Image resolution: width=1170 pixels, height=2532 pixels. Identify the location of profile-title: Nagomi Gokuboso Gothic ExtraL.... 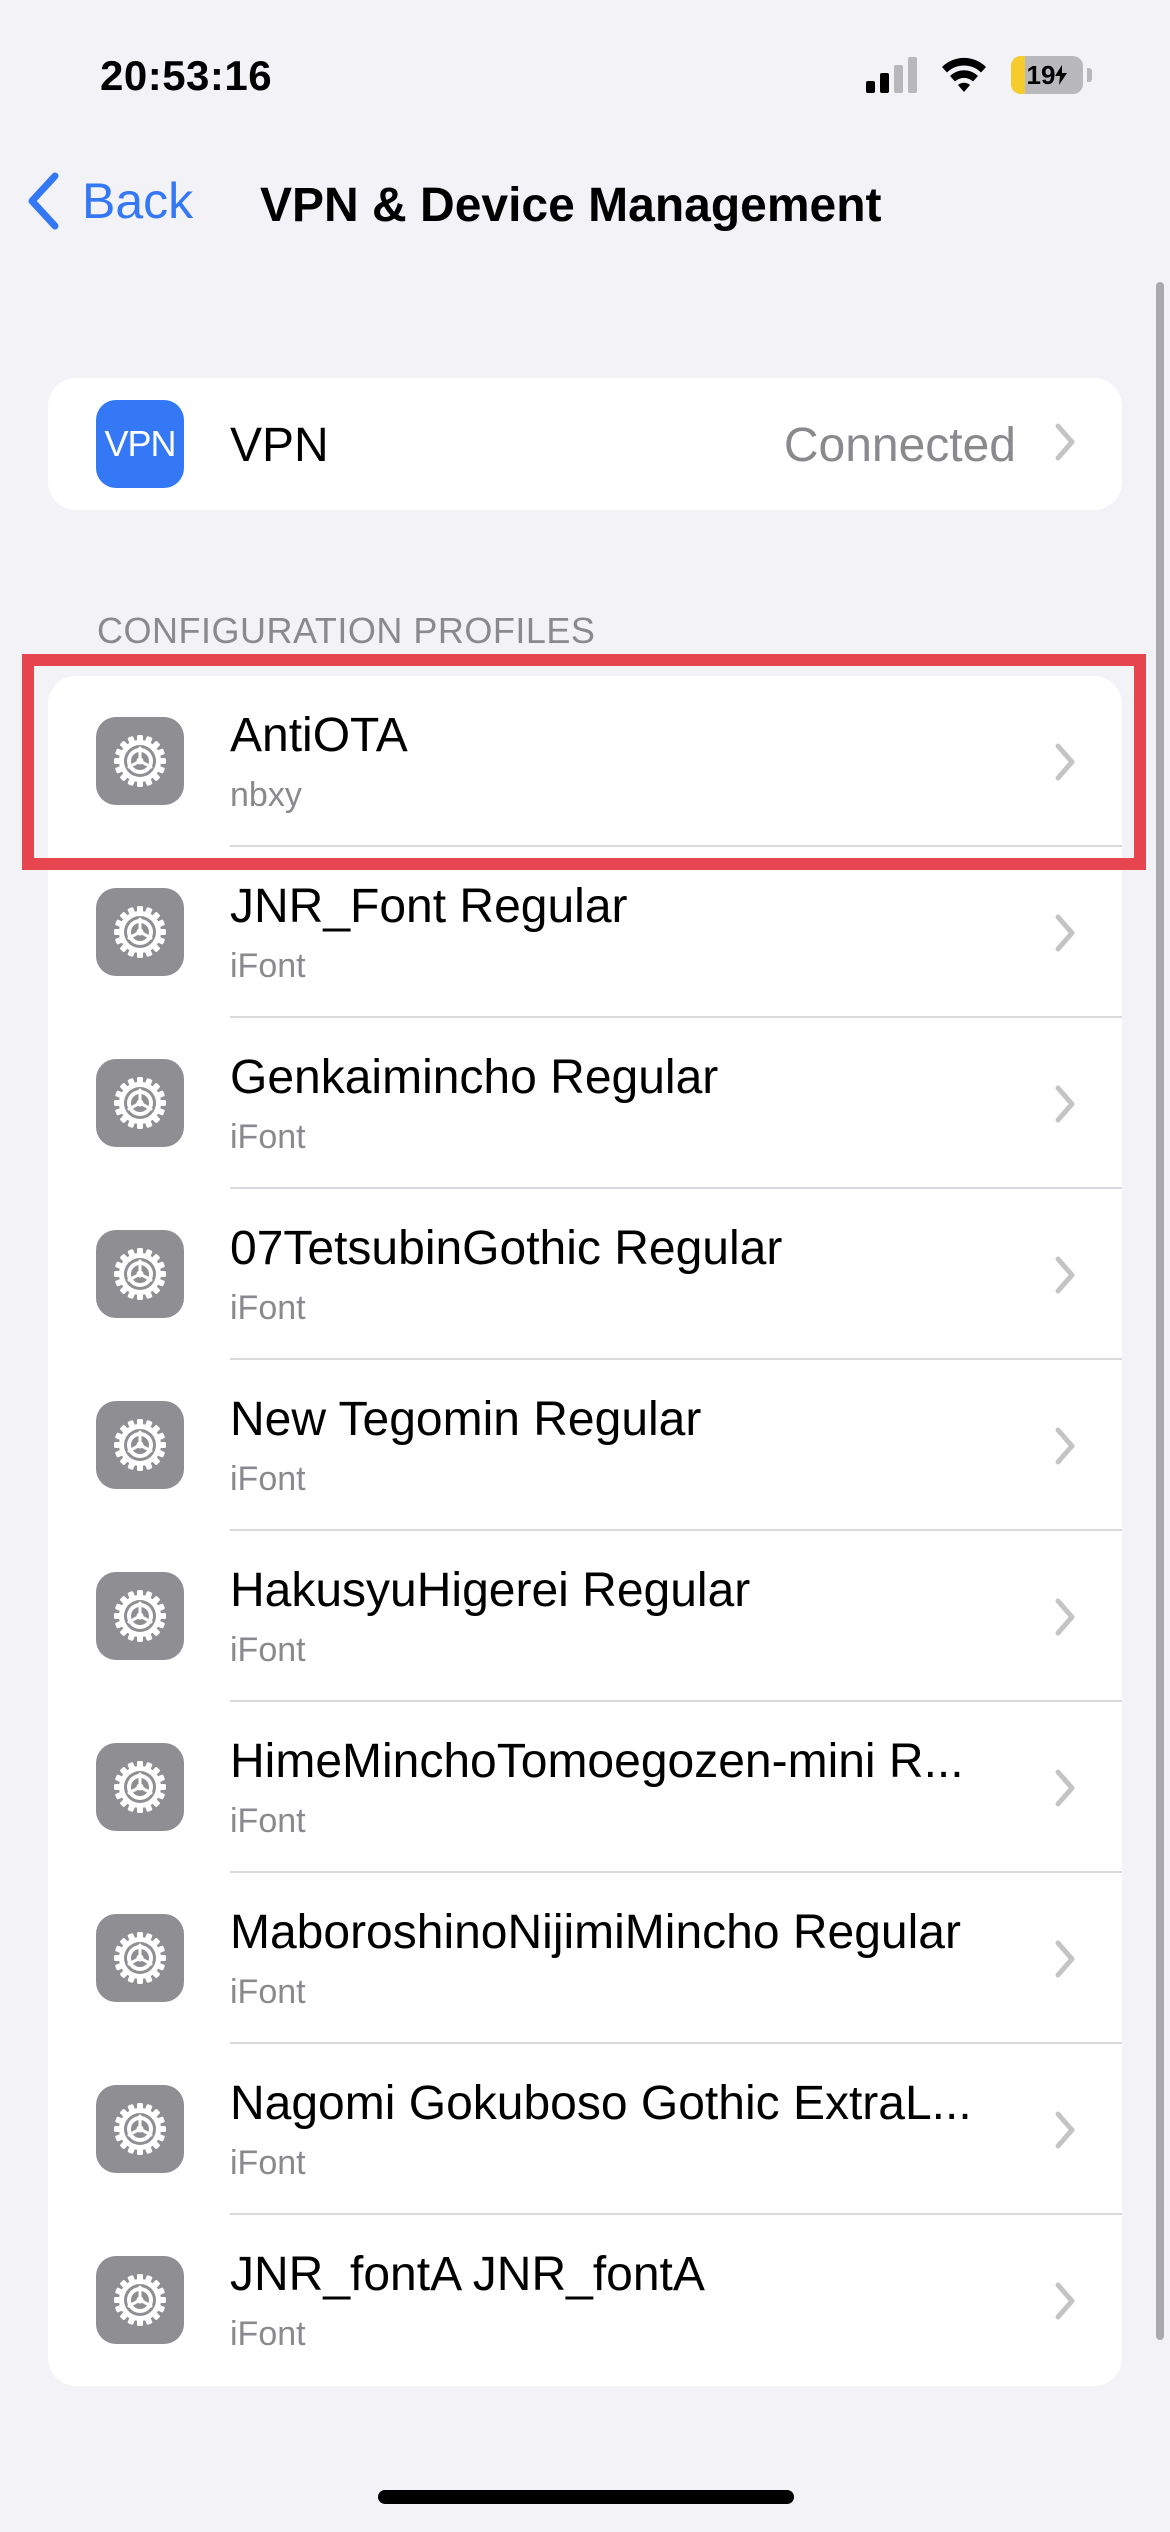
(601, 2103).